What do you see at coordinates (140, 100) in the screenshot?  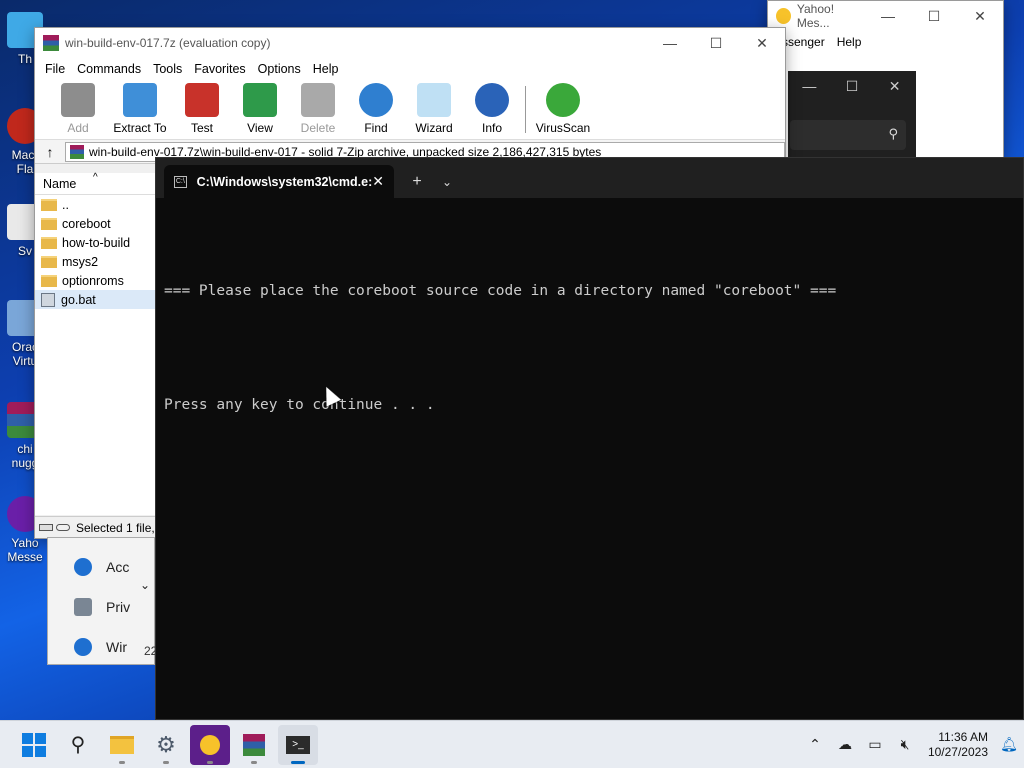 I see `extract-folder-icon` at bounding box center [140, 100].